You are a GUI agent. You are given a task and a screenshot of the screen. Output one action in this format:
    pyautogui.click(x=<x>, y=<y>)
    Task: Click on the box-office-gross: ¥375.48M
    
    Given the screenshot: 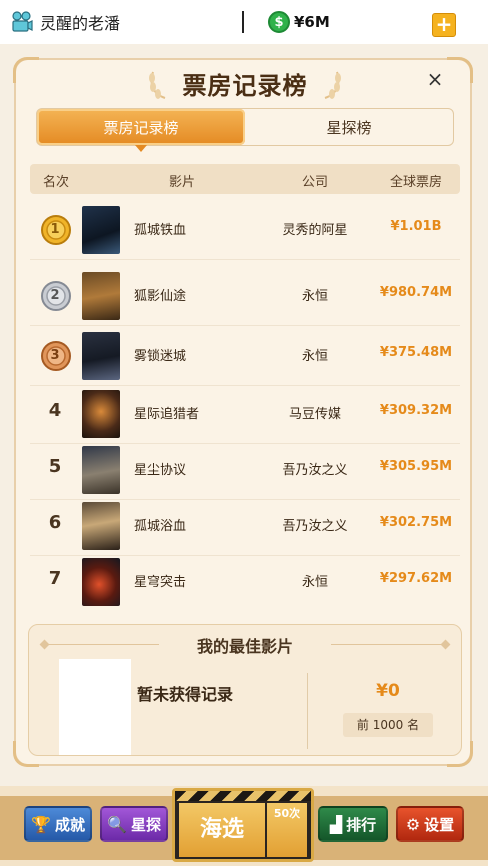 What is the action you would take?
    pyautogui.click(x=416, y=352)
    